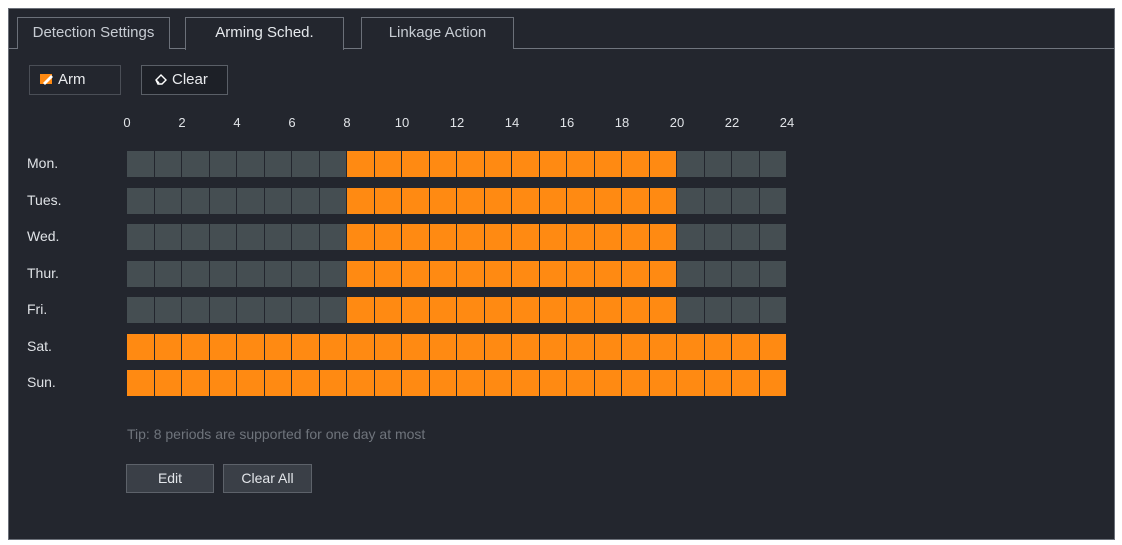 Image resolution: width=1122 pixels, height=545 pixels. Describe the element at coordinates (437, 33) in the screenshot. I see `tab-linkage-action: Linkage Action` at that location.